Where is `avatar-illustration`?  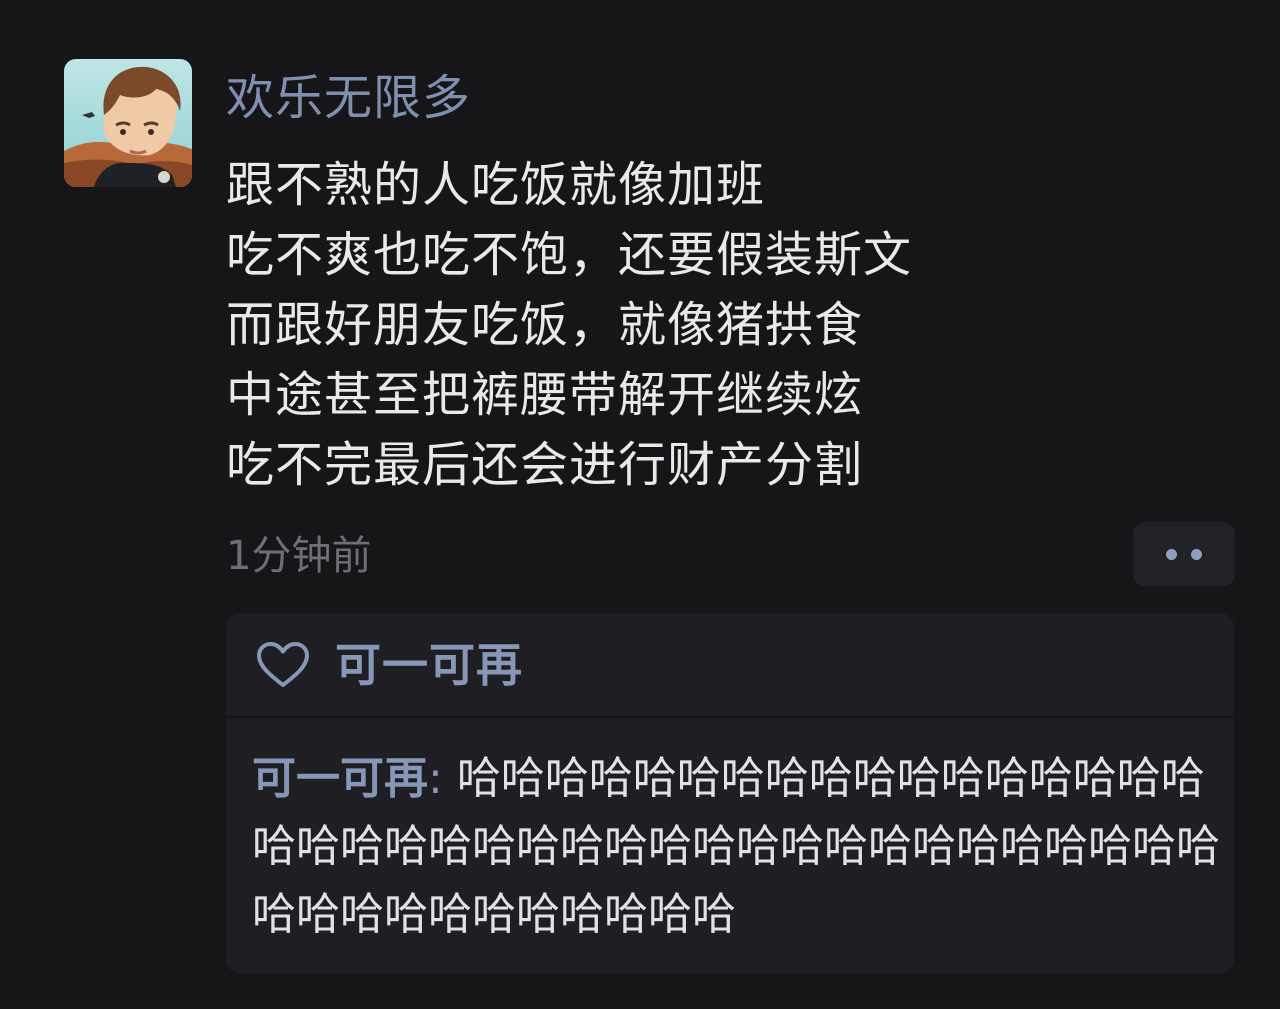
avatar-illustration is located at coordinates (128, 123).